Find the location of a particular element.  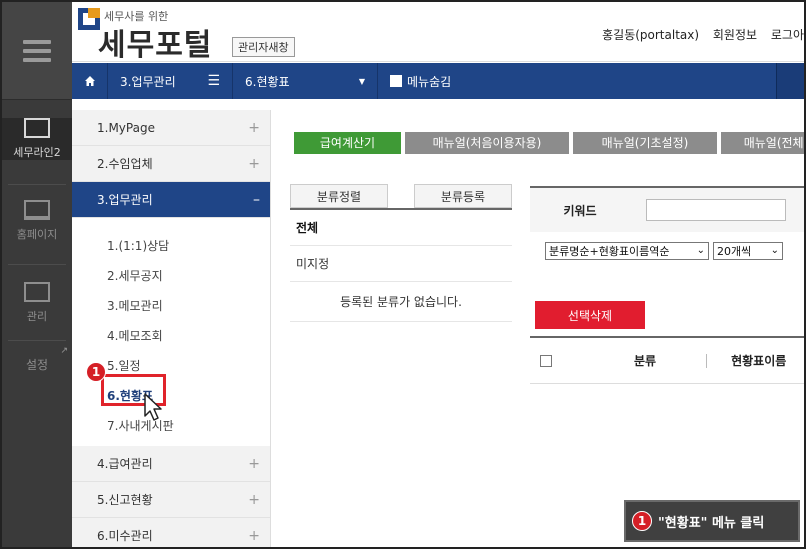

hamburger-icon is located at coordinates (37, 50).